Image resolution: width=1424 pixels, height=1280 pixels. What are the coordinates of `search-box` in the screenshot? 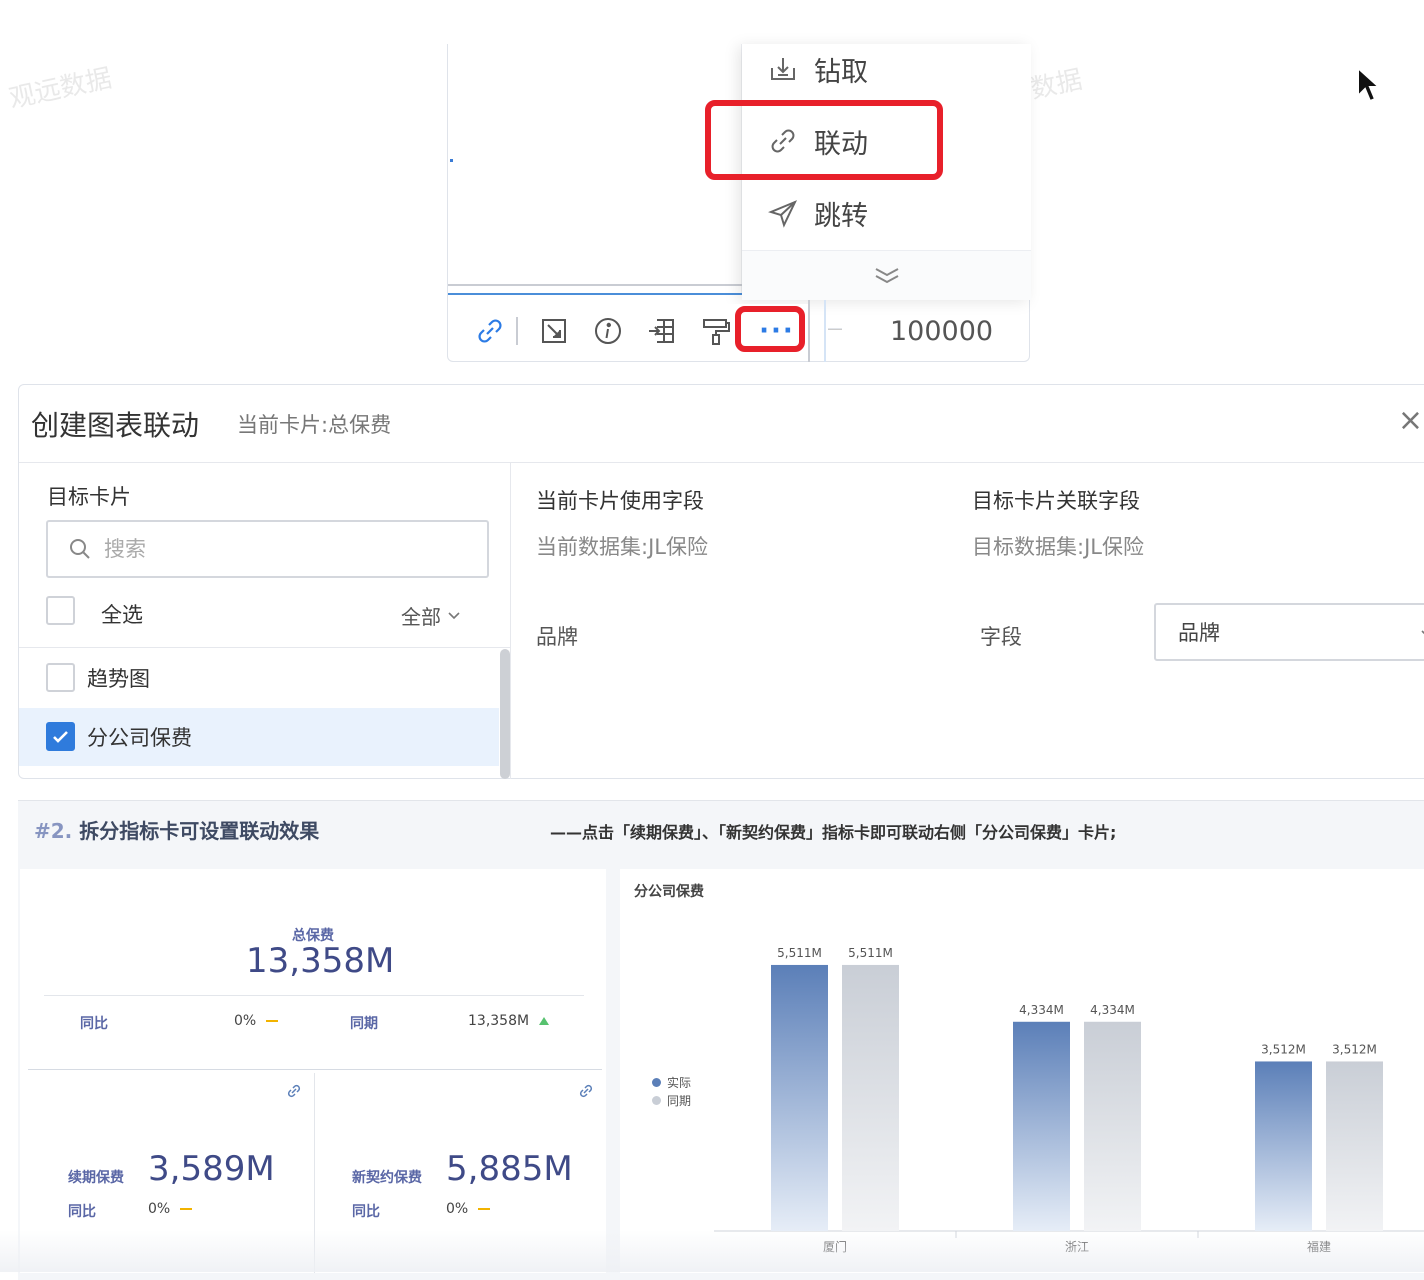 It's located at (267, 549).